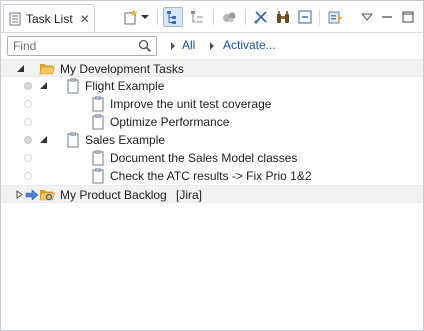 The height and width of the screenshot is (331, 424). I want to click on task-repository-icon, so click(335, 17).